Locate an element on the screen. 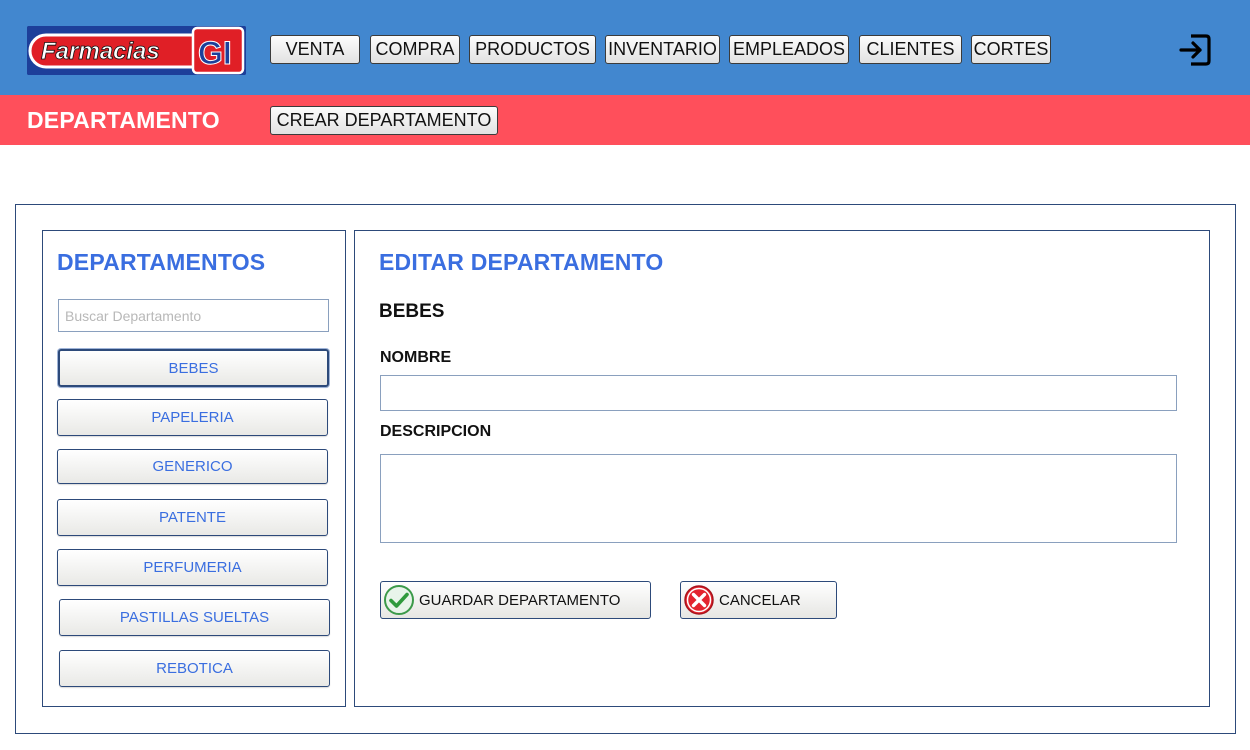 The image size is (1250, 750). selected-department-name: BEBES is located at coordinates (412, 311).